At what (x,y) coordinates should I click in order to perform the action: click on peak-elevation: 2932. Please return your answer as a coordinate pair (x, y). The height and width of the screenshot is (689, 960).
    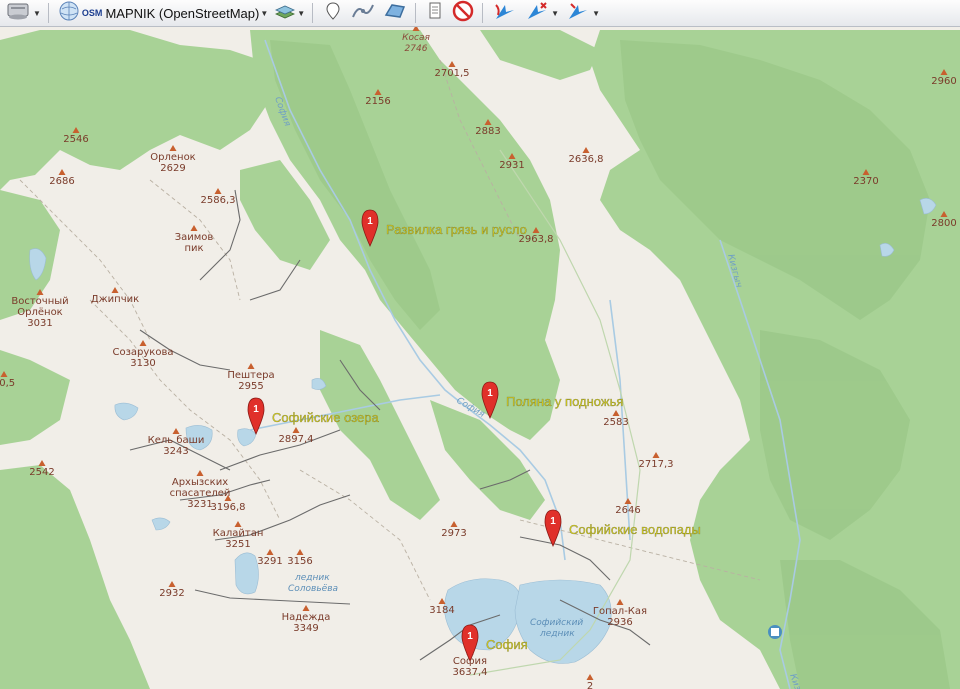
    Looking at the image, I should click on (171, 593).